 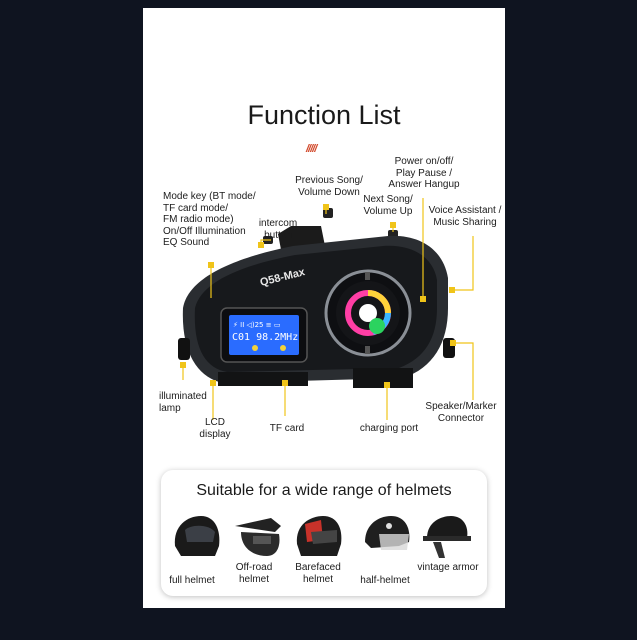 What do you see at coordinates (256, 325) in the screenshot?
I see `lcd-status-line: ⚡ II ◁)25 ≡ ▭` at bounding box center [256, 325].